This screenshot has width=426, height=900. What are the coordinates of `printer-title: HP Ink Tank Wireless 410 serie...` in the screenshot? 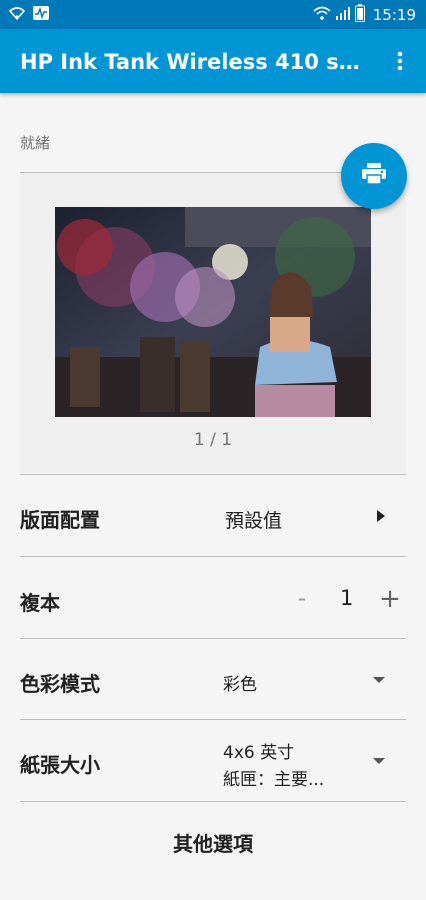 It's located at (194, 62).